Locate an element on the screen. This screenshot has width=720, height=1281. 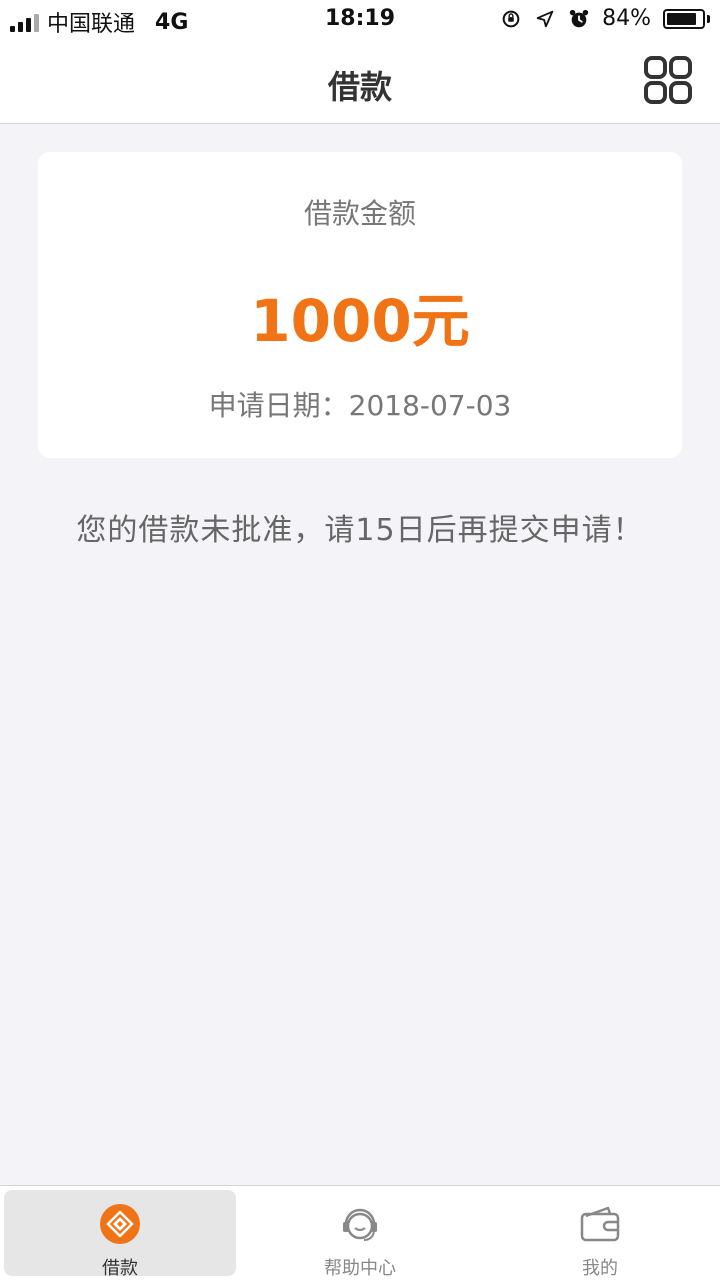
tab-mine: 我的 is located at coordinates (600, 1234).